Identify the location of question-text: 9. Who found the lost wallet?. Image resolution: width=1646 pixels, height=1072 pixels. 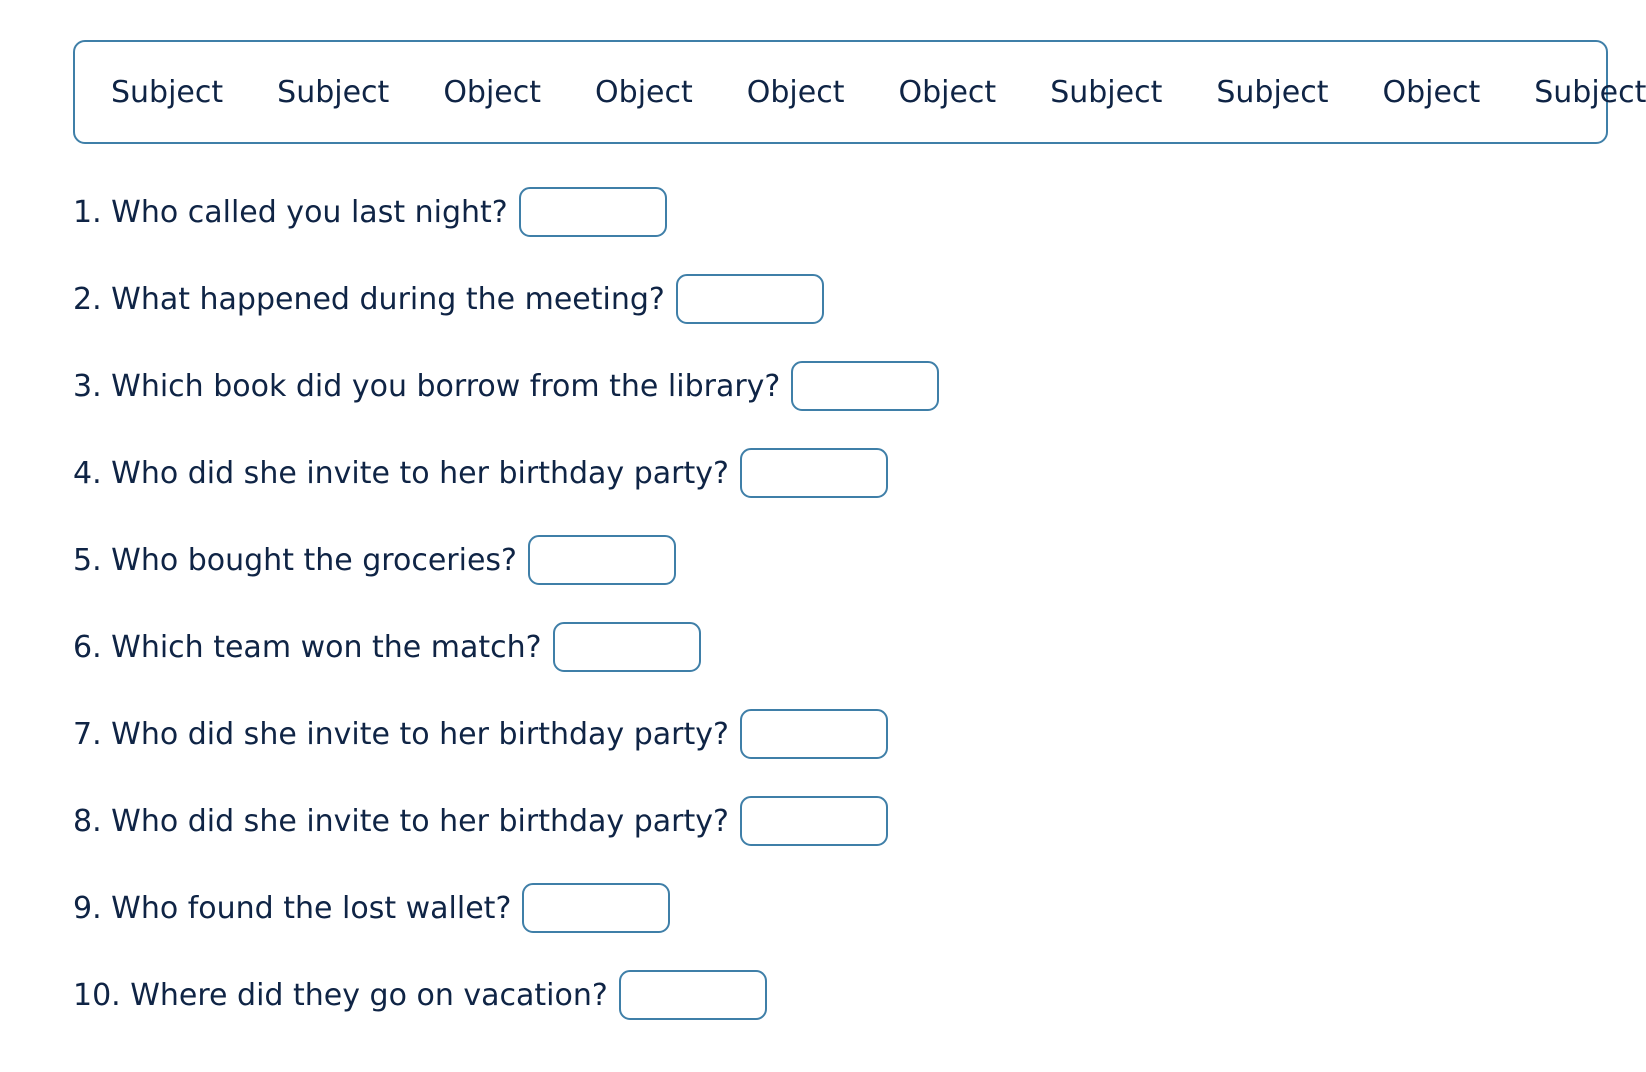
(292, 908).